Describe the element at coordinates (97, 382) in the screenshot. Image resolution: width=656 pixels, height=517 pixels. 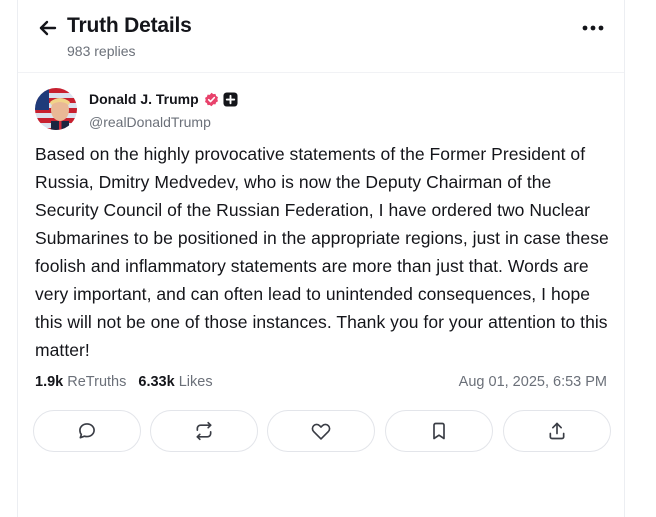
I see `retruths-label: ReTruths` at that location.